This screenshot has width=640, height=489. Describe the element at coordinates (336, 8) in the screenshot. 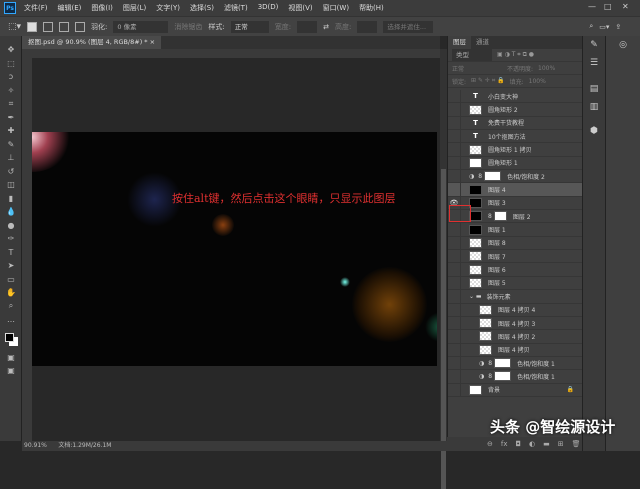

I see `menu-item: 窗口(W)` at that location.